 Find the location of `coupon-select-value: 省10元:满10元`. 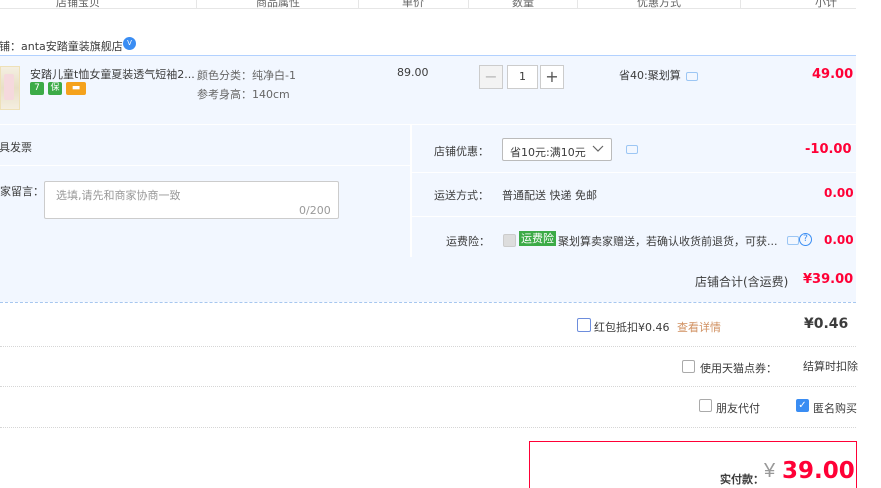

coupon-select-value: 省10元:满10元 is located at coordinates (548, 152).